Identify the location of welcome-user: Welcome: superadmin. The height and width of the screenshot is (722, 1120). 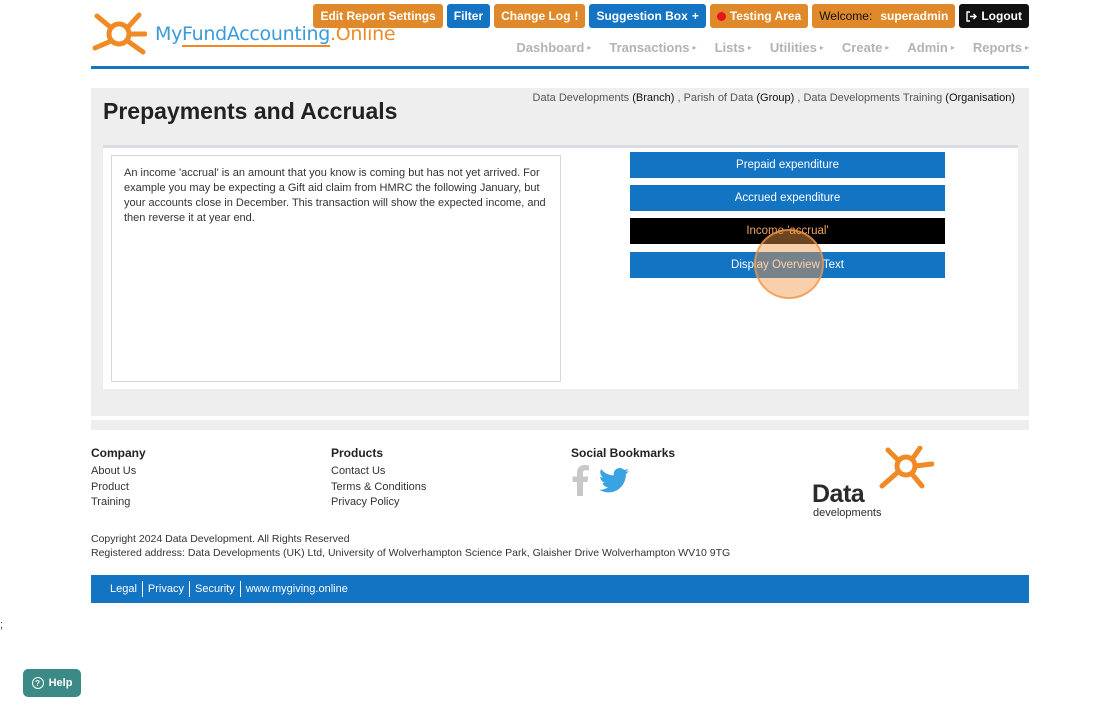
(884, 16).